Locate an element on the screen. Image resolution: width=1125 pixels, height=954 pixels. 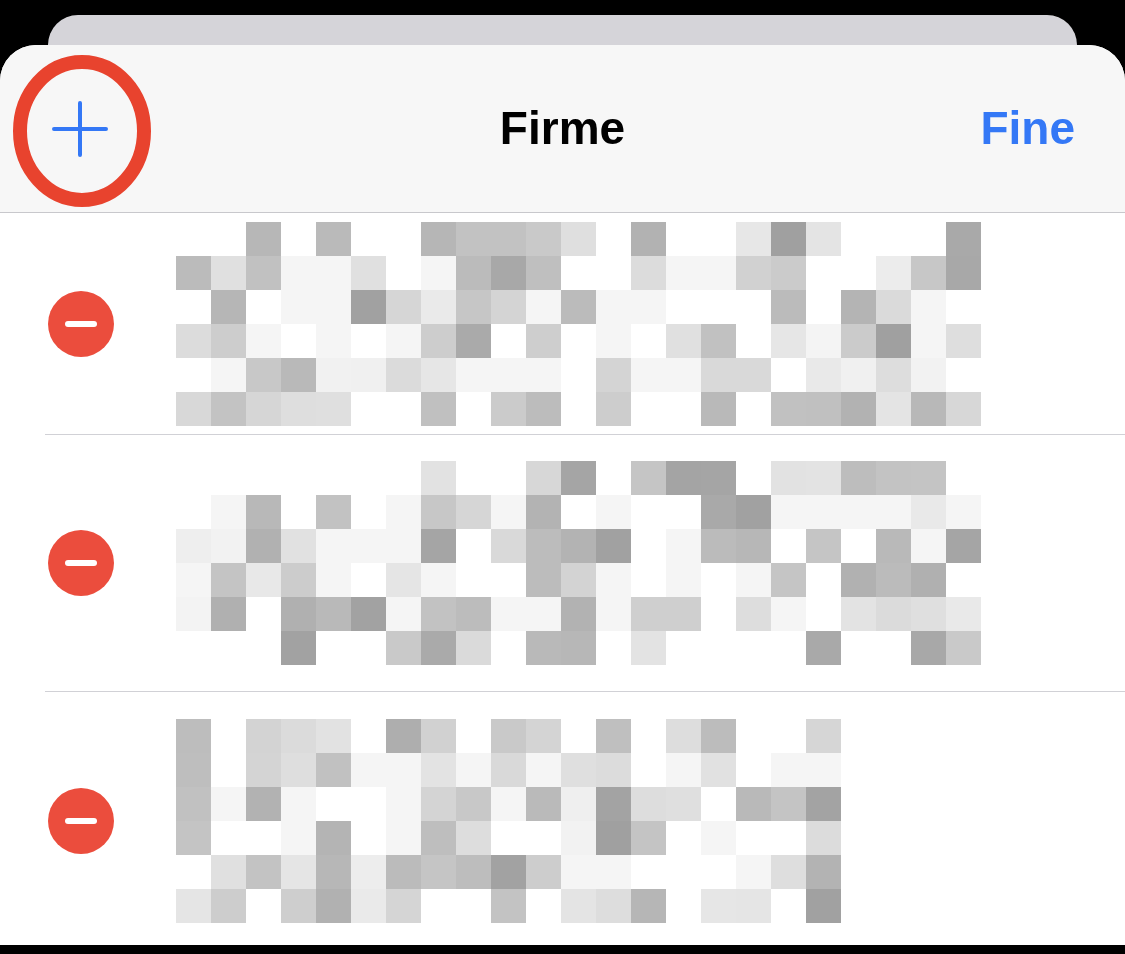
done-button: Fine is located at coordinates (1027, 128).